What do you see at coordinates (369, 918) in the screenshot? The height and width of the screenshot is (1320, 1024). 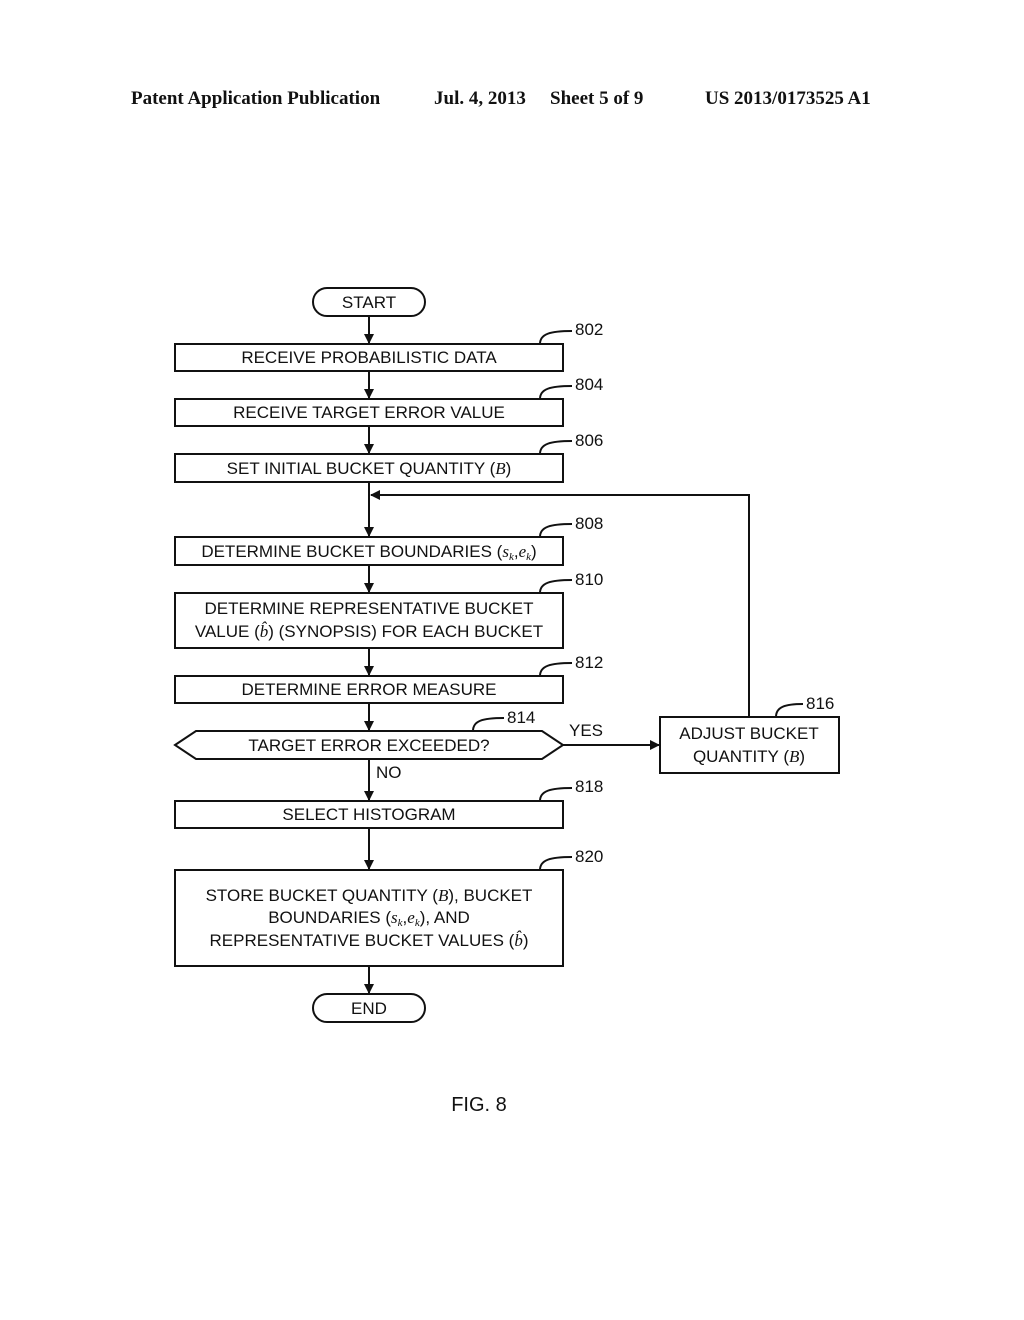 I see `step-820-label-line2: BOUNDARIES (sk,ek), AND` at bounding box center [369, 918].